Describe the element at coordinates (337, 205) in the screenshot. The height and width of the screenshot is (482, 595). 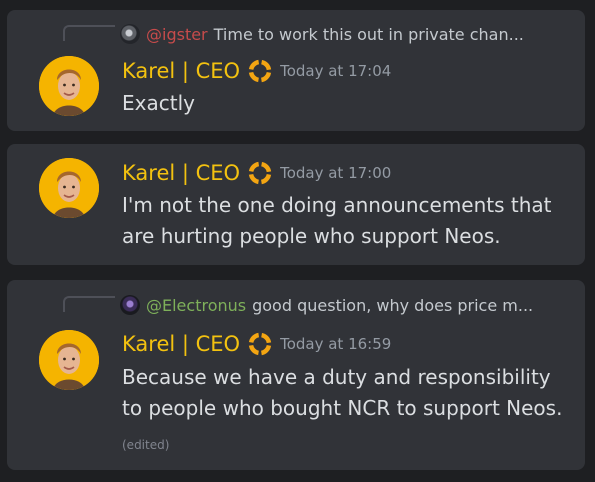
I see `message-line: I'm not the one doing announcements that` at that location.